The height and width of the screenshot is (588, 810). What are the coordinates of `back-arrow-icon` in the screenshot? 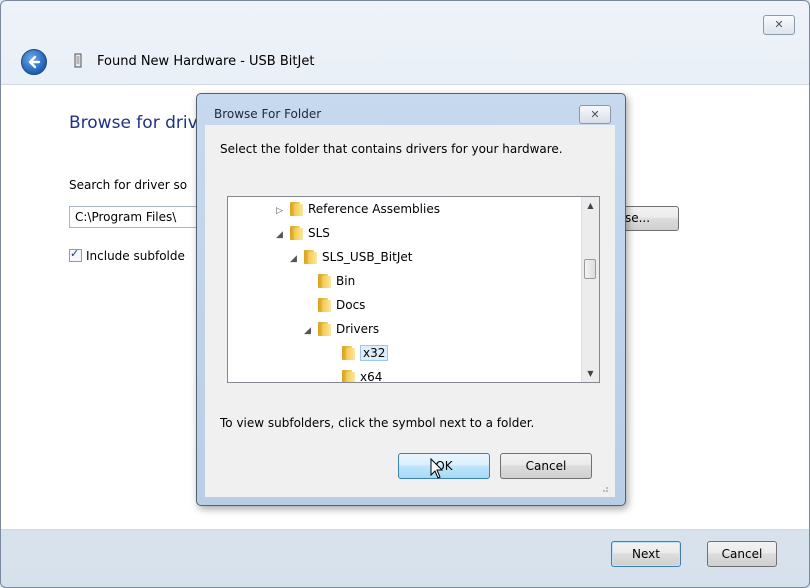 It's located at (34, 62).